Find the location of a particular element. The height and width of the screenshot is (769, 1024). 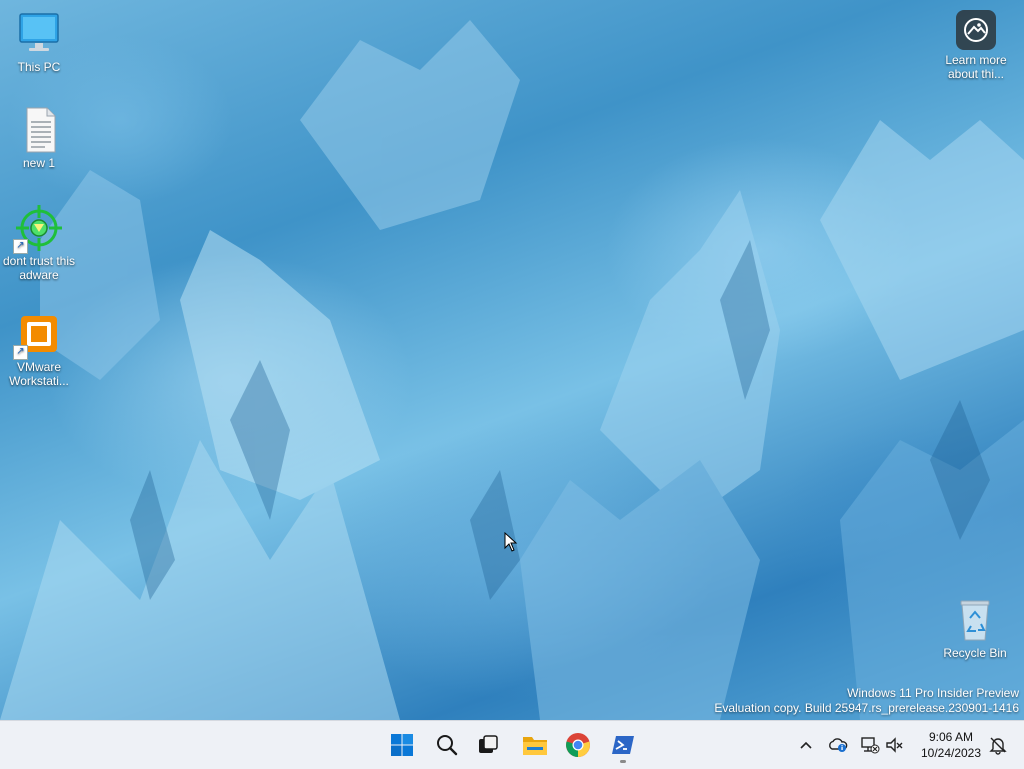

notifications-button is located at coordinates (998, 745).